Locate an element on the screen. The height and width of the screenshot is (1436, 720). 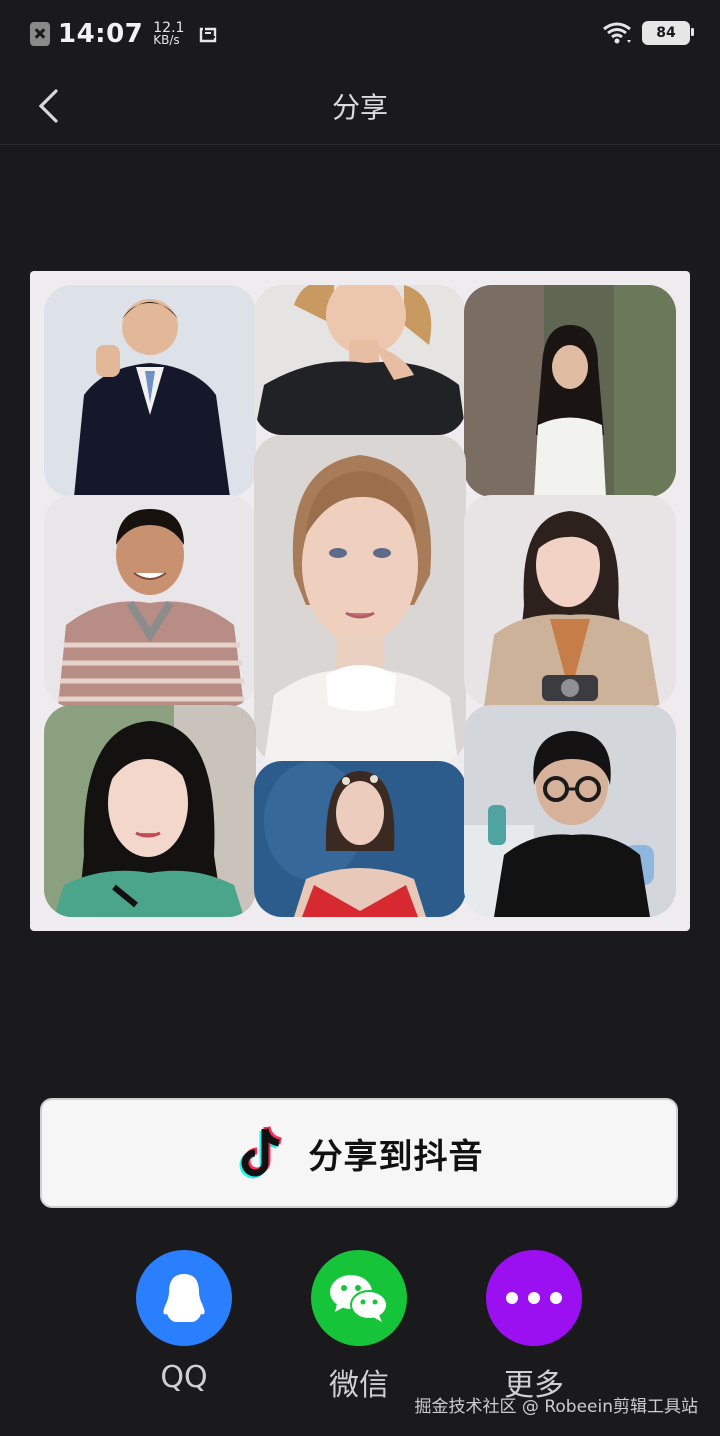
share-to-douyin-label: 分享到抖音 is located at coordinates (396, 1156).